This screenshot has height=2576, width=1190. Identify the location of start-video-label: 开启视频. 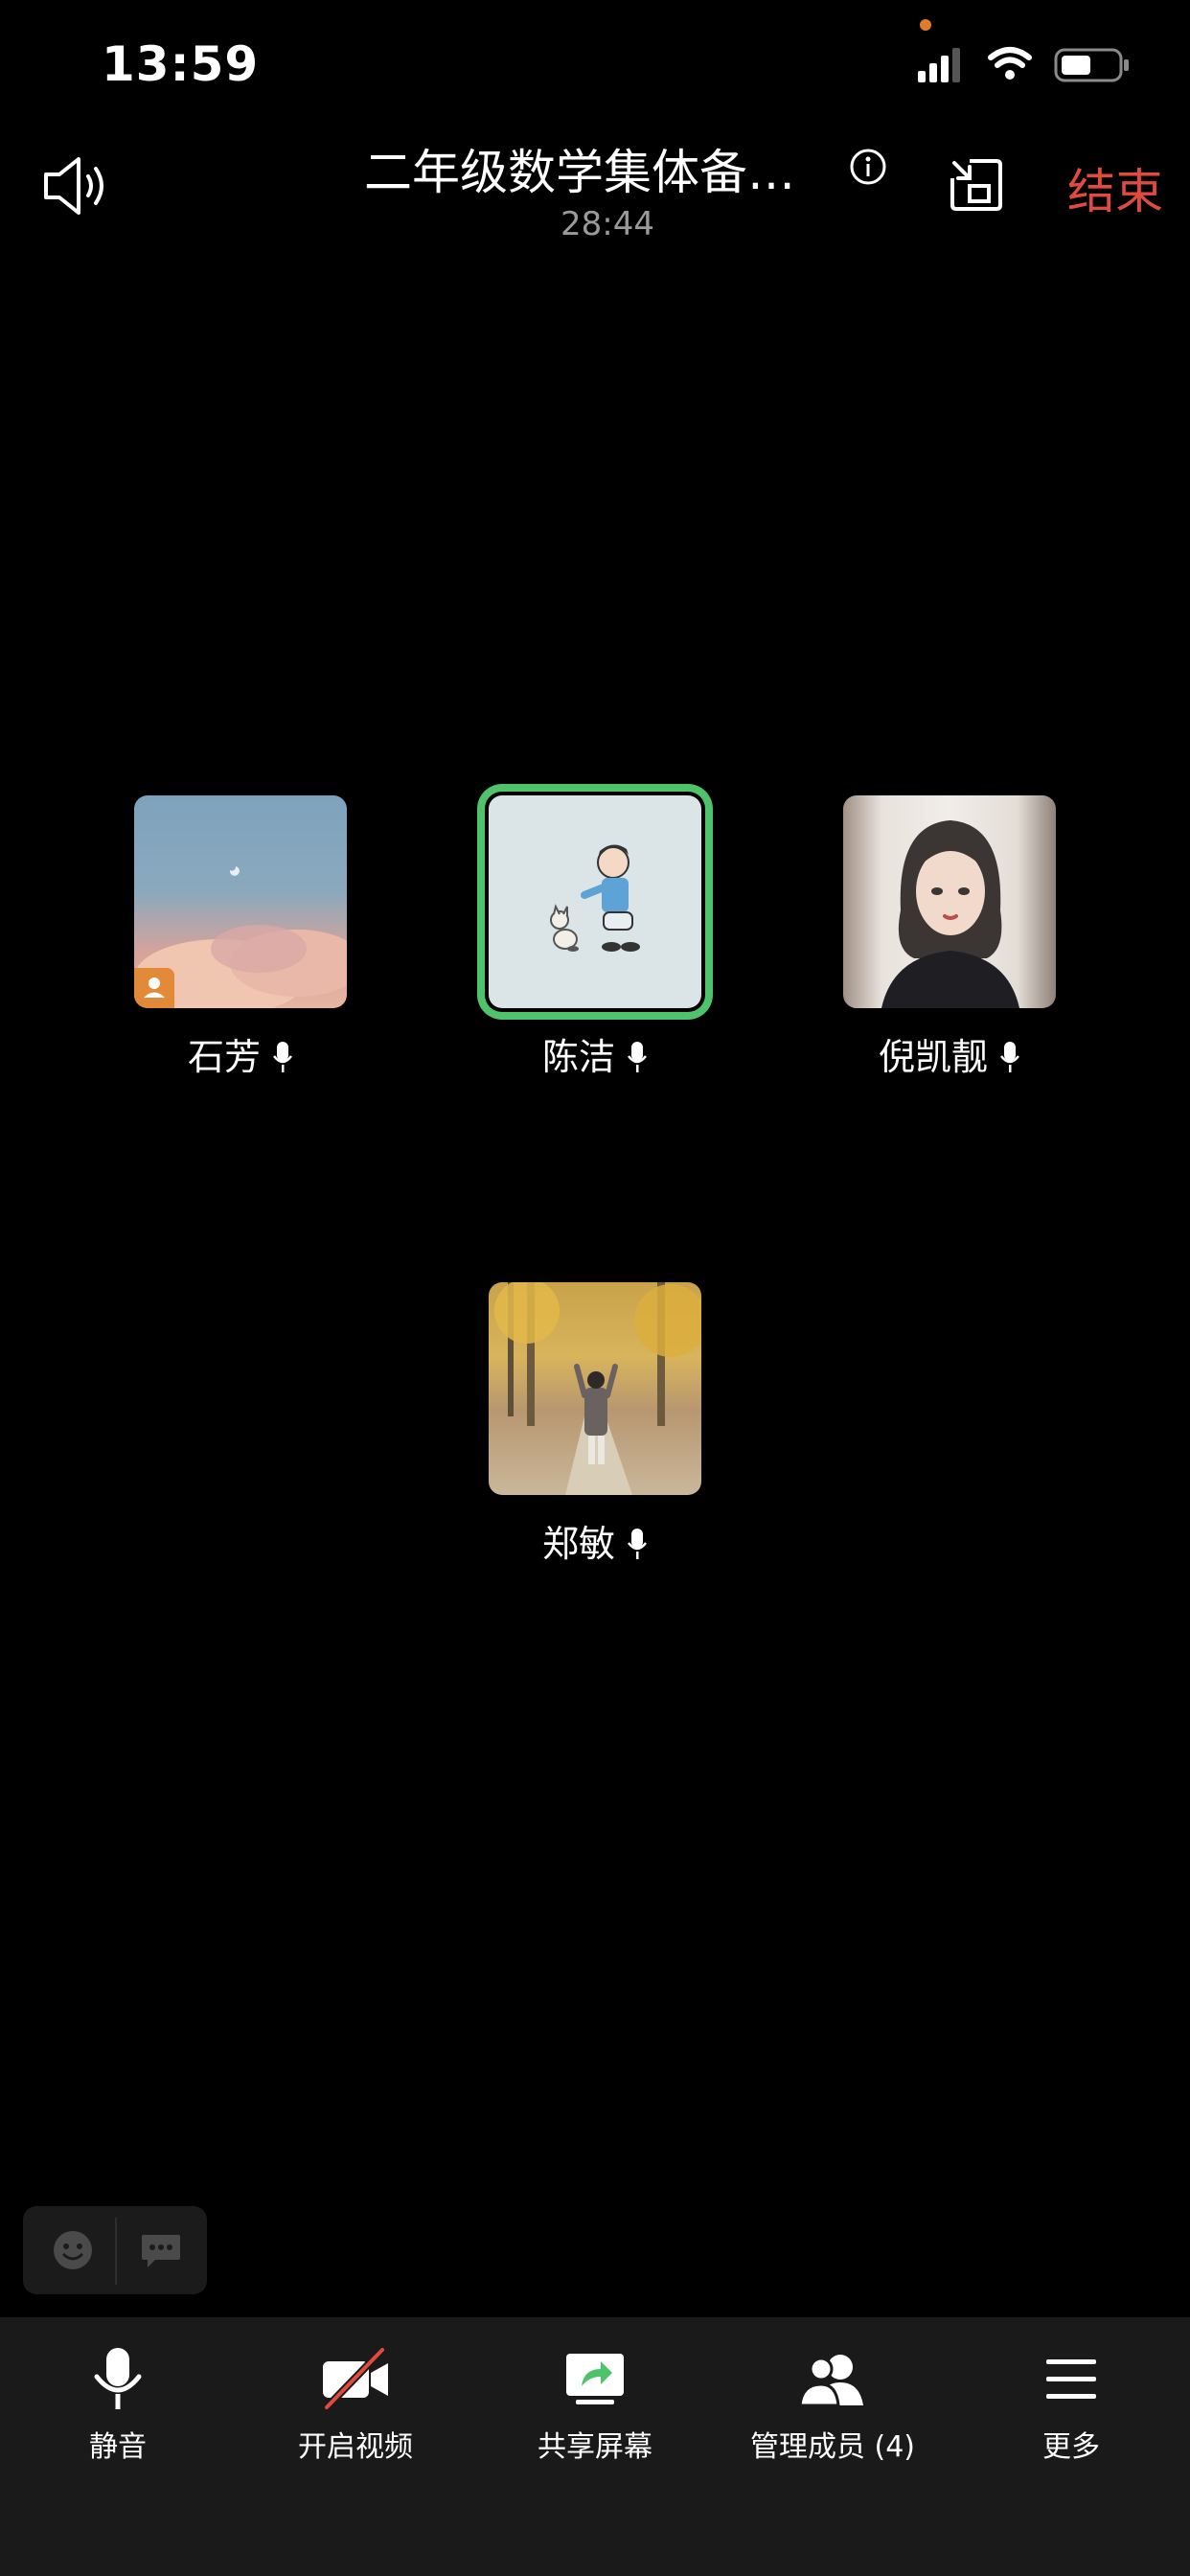
(356, 2447).